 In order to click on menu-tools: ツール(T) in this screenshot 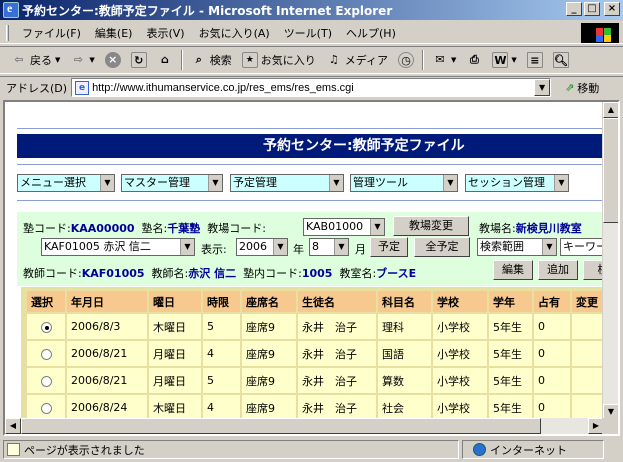, I will do `click(308, 33)`.